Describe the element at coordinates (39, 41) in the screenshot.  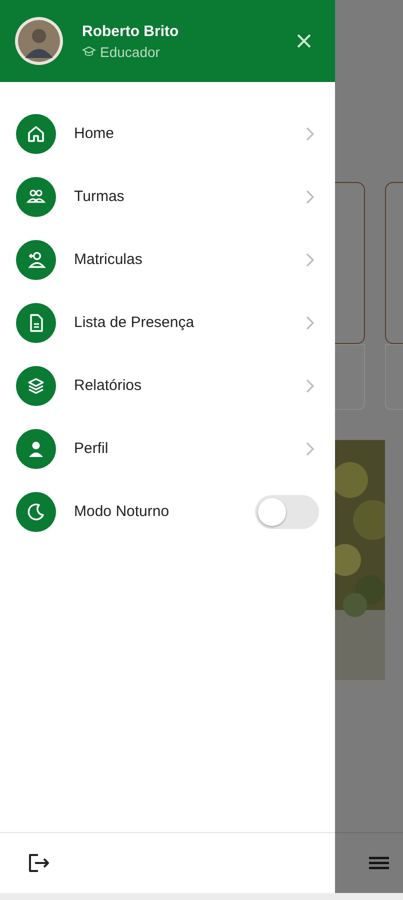
I see `avatar` at that location.